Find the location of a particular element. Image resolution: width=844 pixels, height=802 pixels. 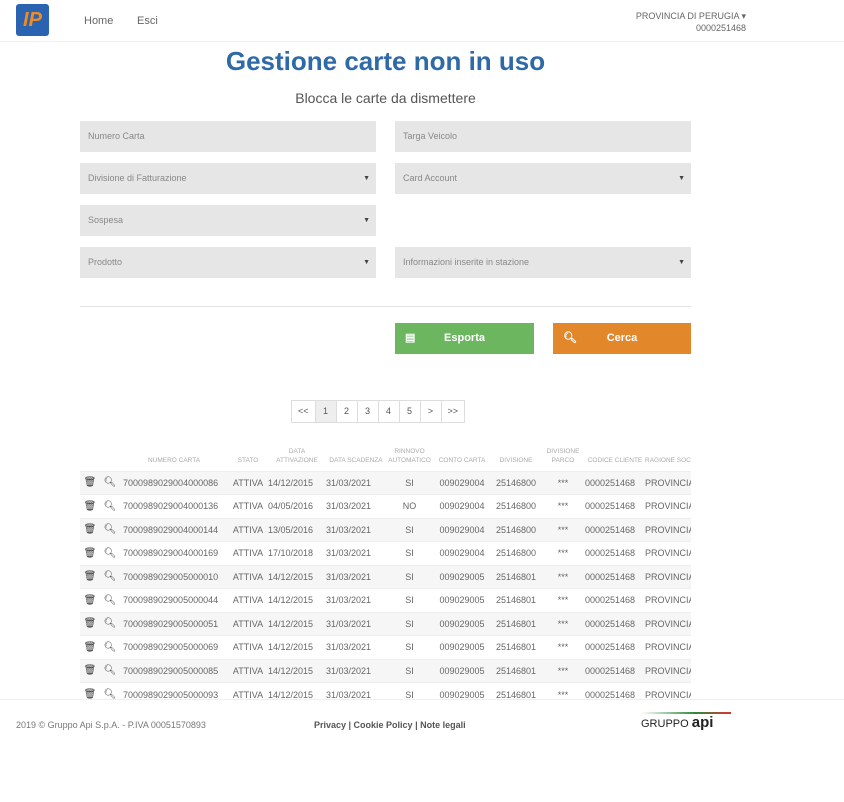

search-button: 🔍︎ Cerca is located at coordinates (622, 338).